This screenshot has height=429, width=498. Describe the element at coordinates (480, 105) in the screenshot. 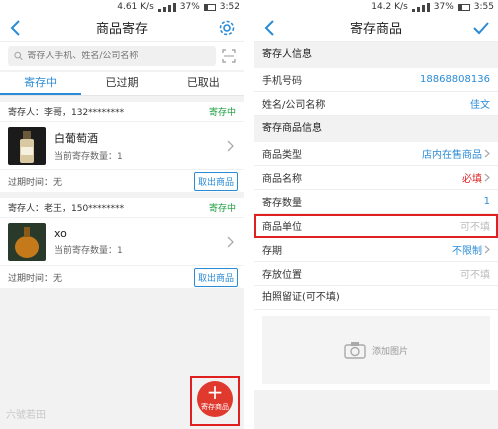

I see `name-value: 佳文` at that location.